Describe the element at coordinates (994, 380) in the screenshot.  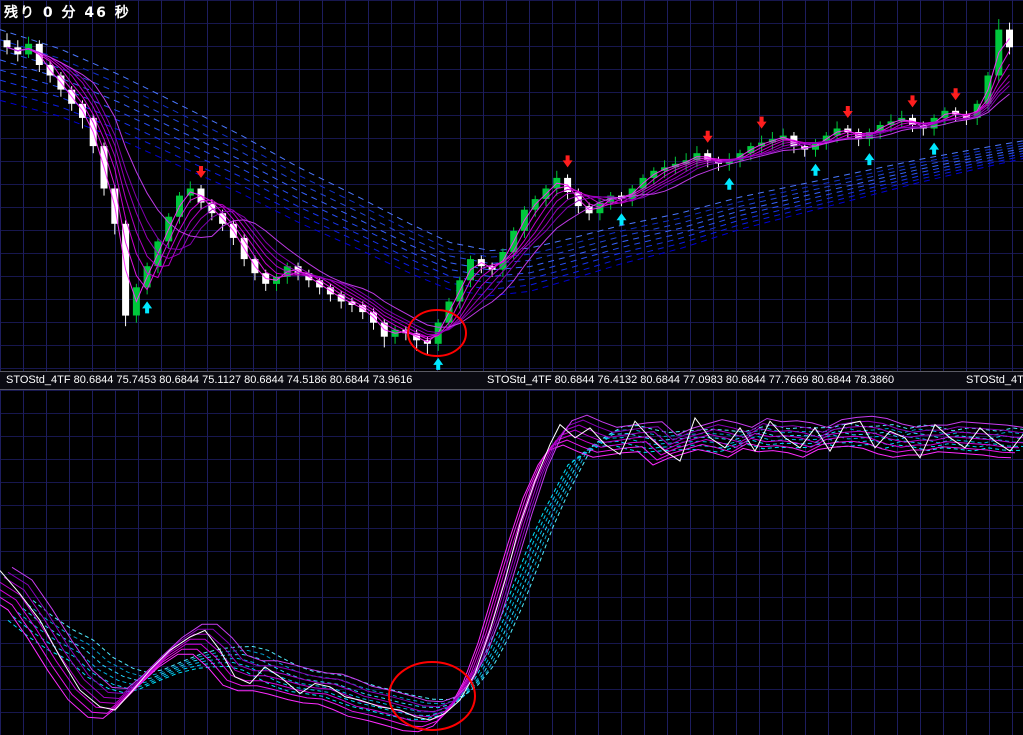
I see `indicator-values-3: STOStd_4T` at that location.